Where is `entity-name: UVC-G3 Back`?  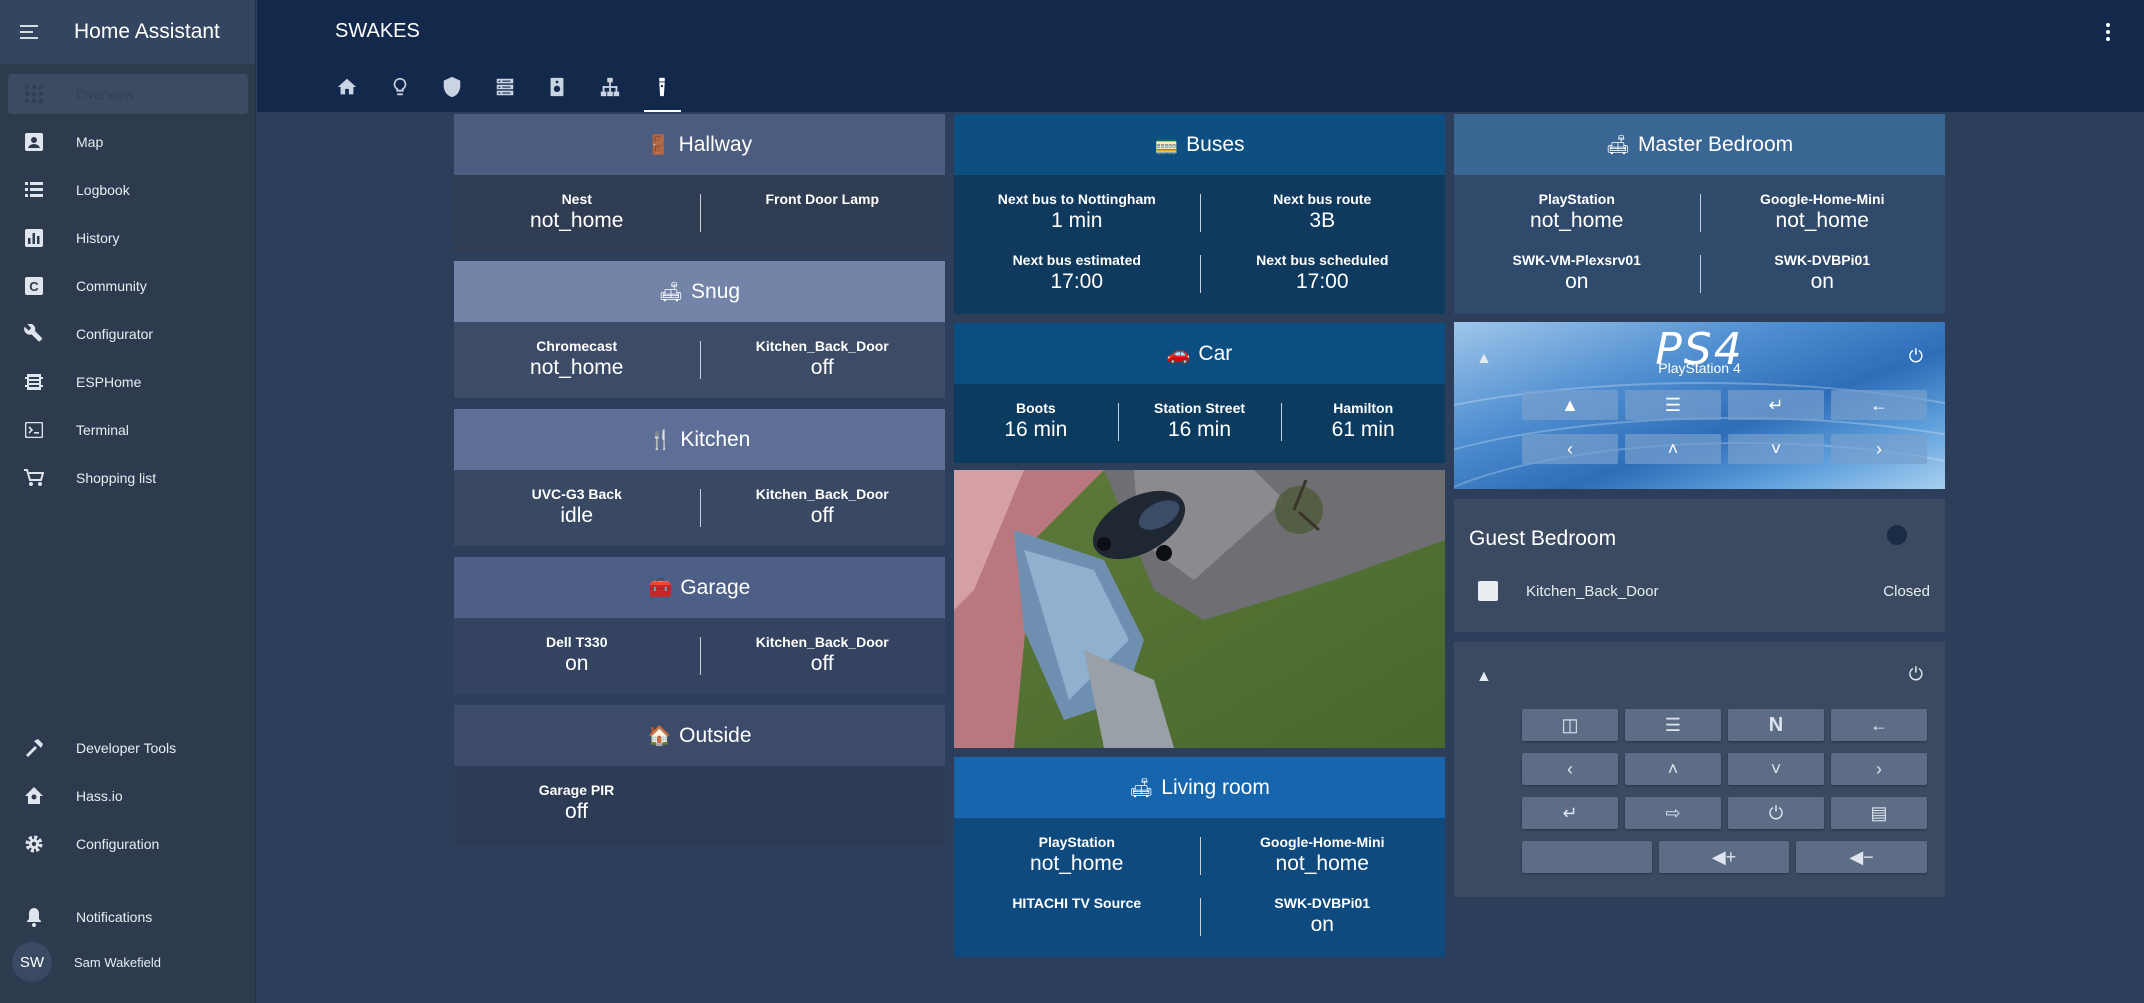 entity-name: UVC-G3 Back is located at coordinates (576, 494).